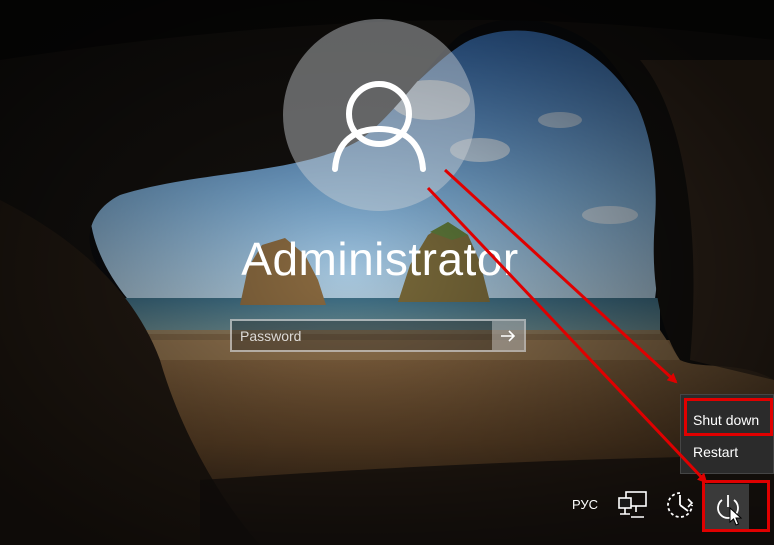  Describe the element at coordinates (716, 452) in the screenshot. I see `restart-label: Restart` at that location.